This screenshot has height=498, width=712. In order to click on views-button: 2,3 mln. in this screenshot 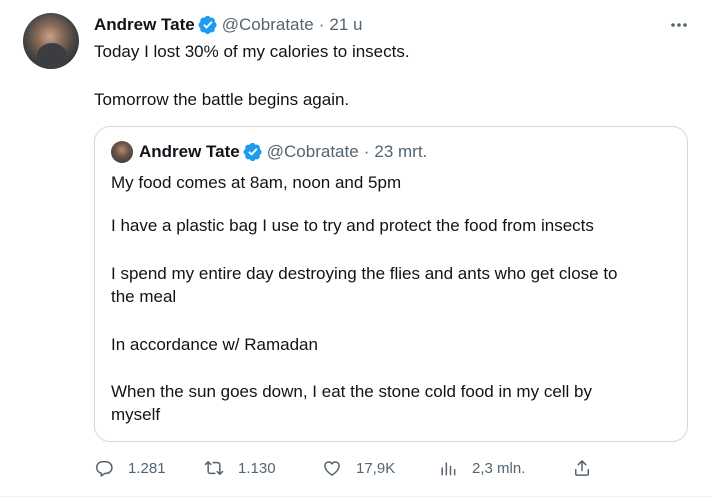, I will do `click(481, 468)`.